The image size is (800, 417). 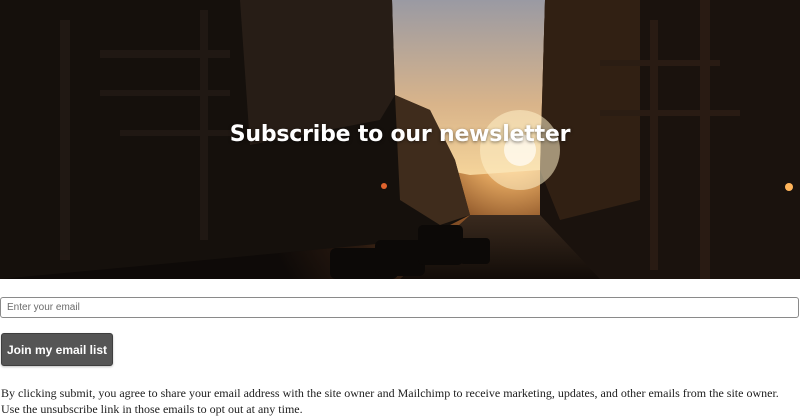 What do you see at coordinates (399, 307) in the screenshot?
I see `email-field` at bounding box center [399, 307].